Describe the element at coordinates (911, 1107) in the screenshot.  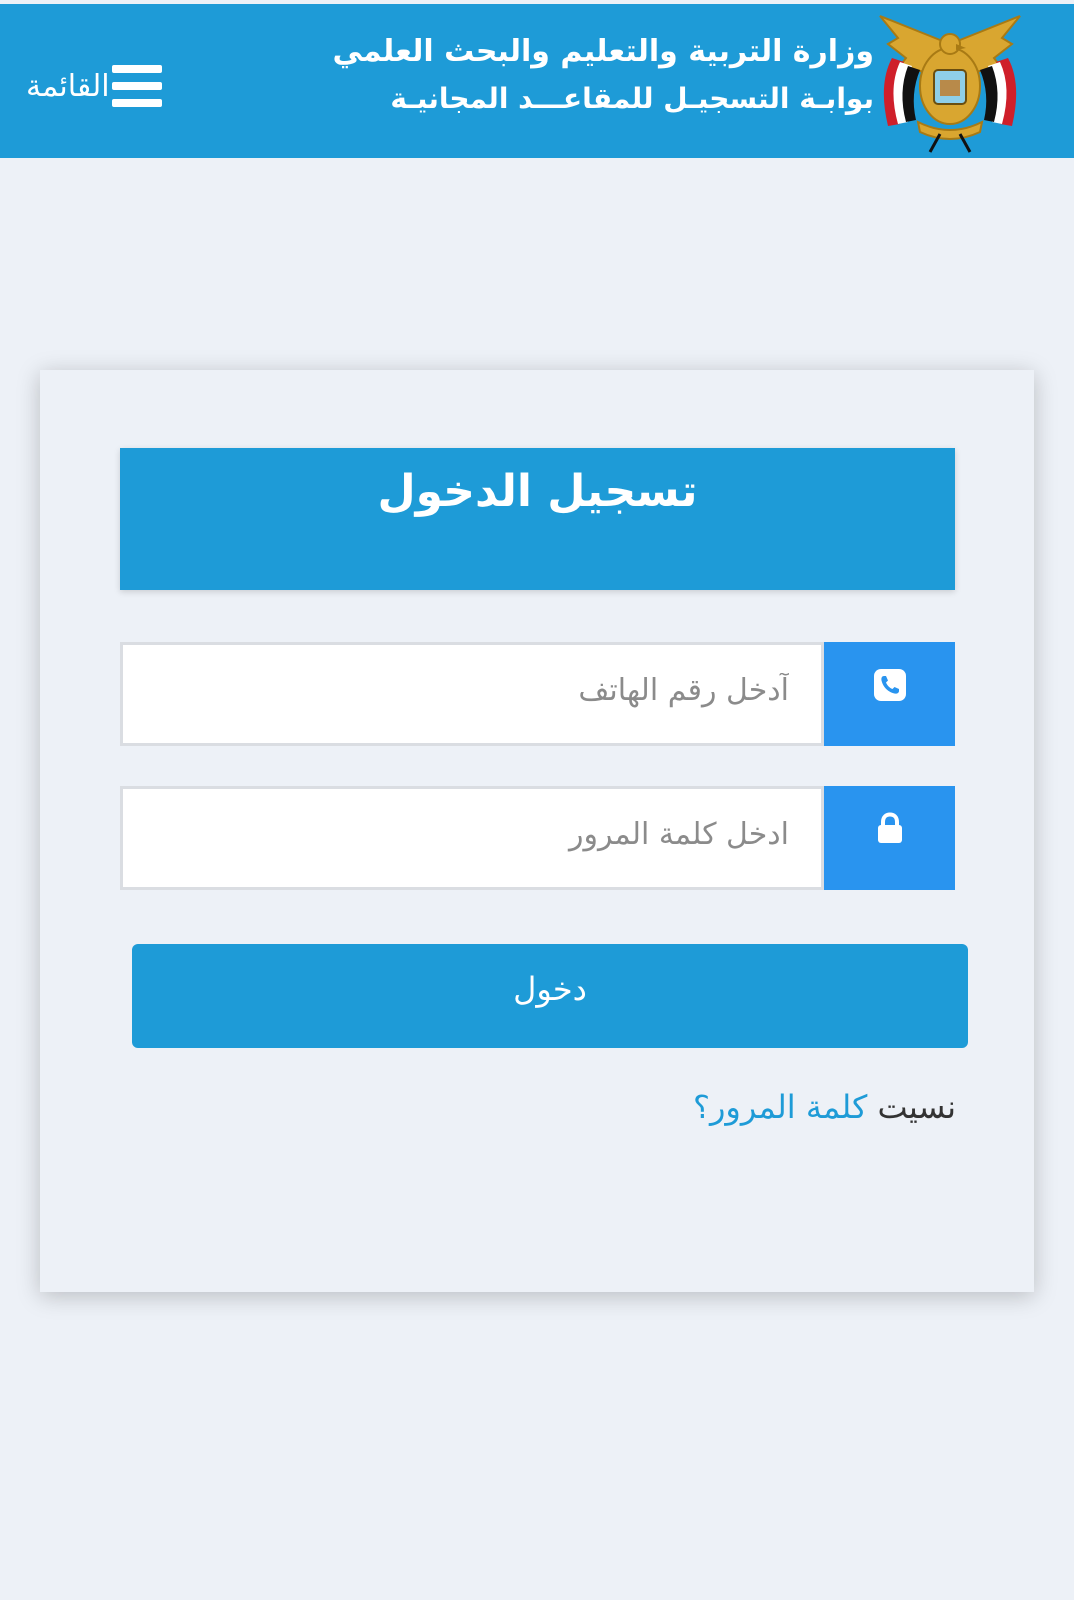
I see `forgot-prefix: نسيت` at that location.